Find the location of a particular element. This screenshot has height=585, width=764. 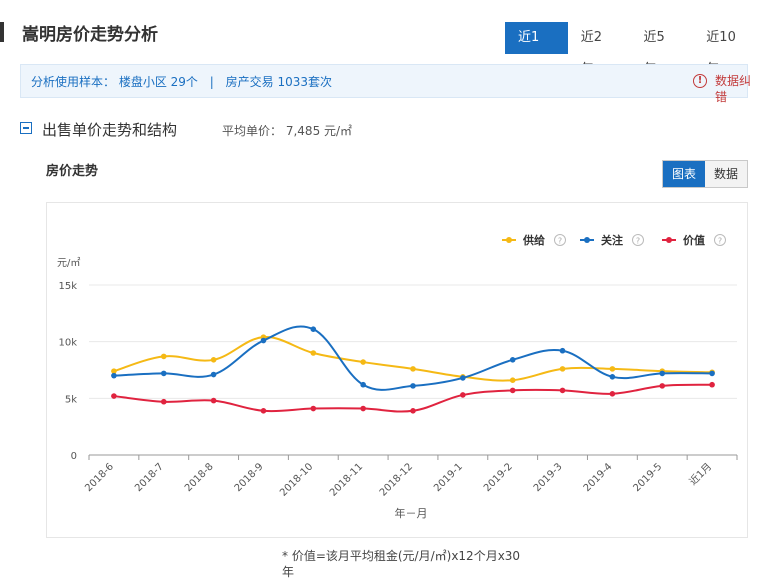

sample-info-text: 分析使用样本： 楼盘小区 29个 | 房产交易 1033套次 is located at coordinates (181, 81).